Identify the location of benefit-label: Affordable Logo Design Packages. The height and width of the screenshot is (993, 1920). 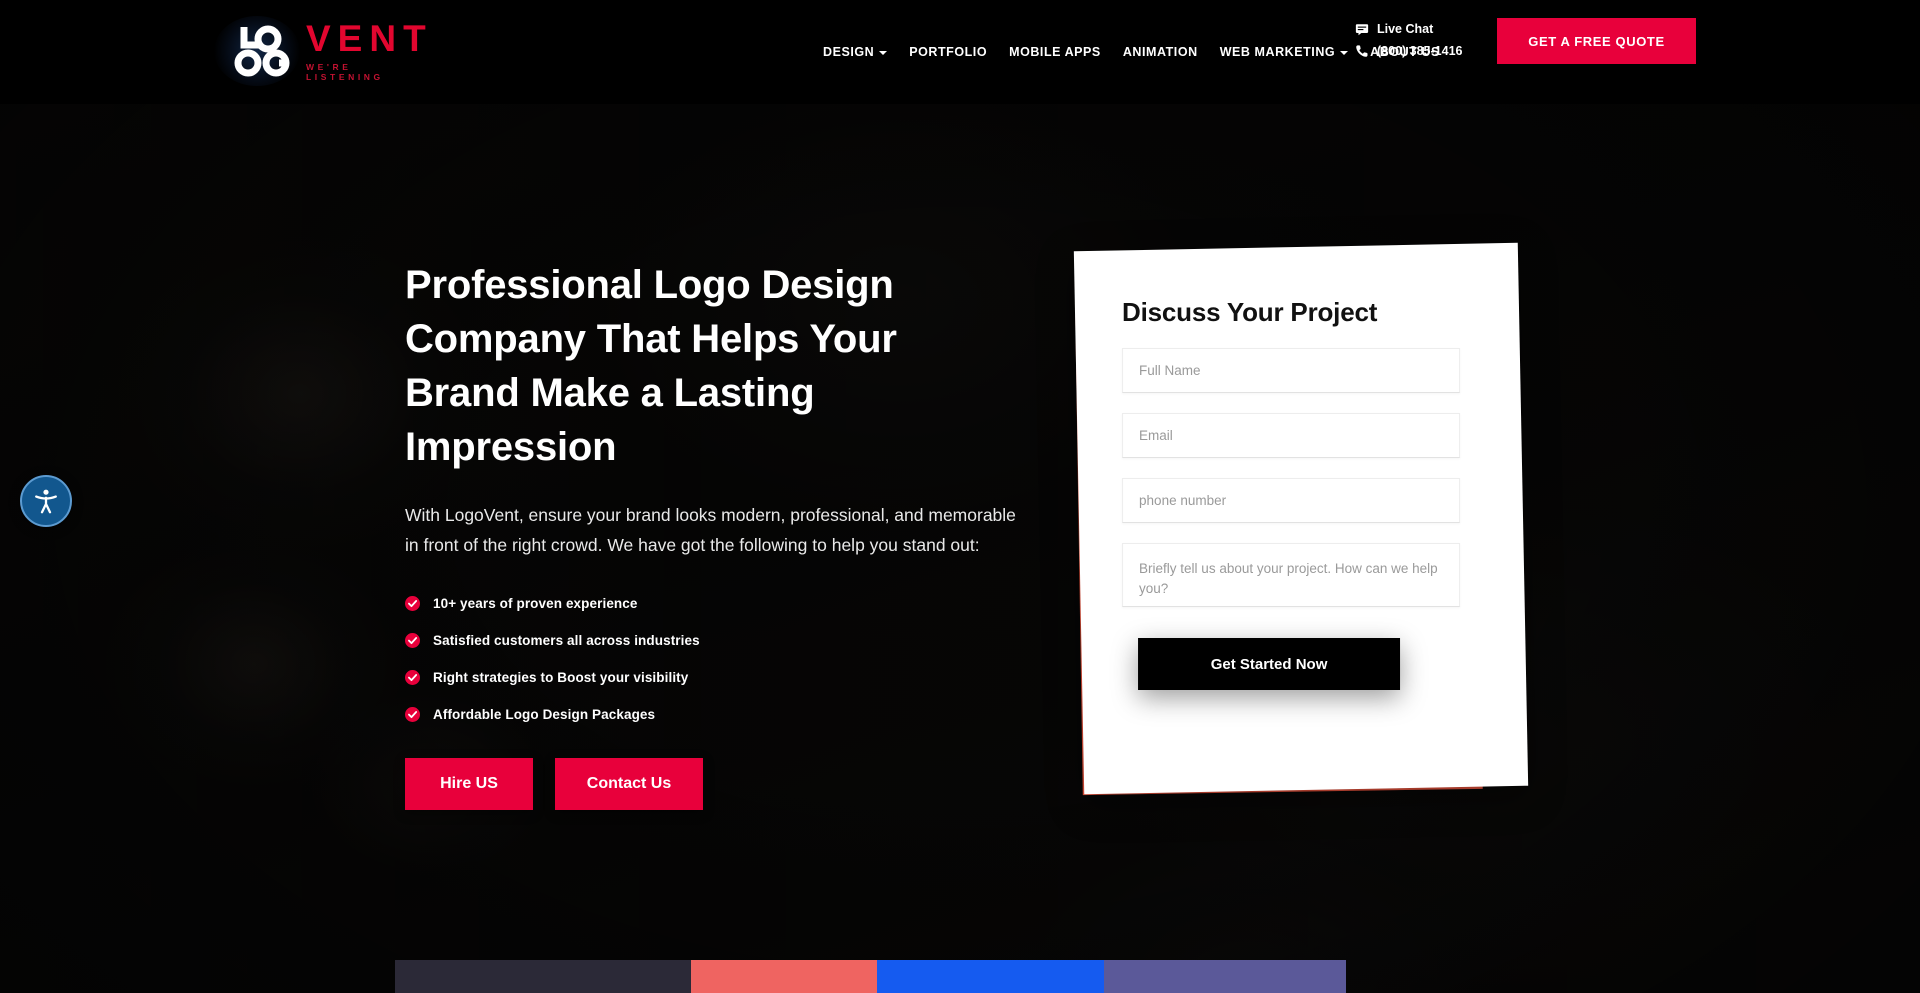
(544, 714).